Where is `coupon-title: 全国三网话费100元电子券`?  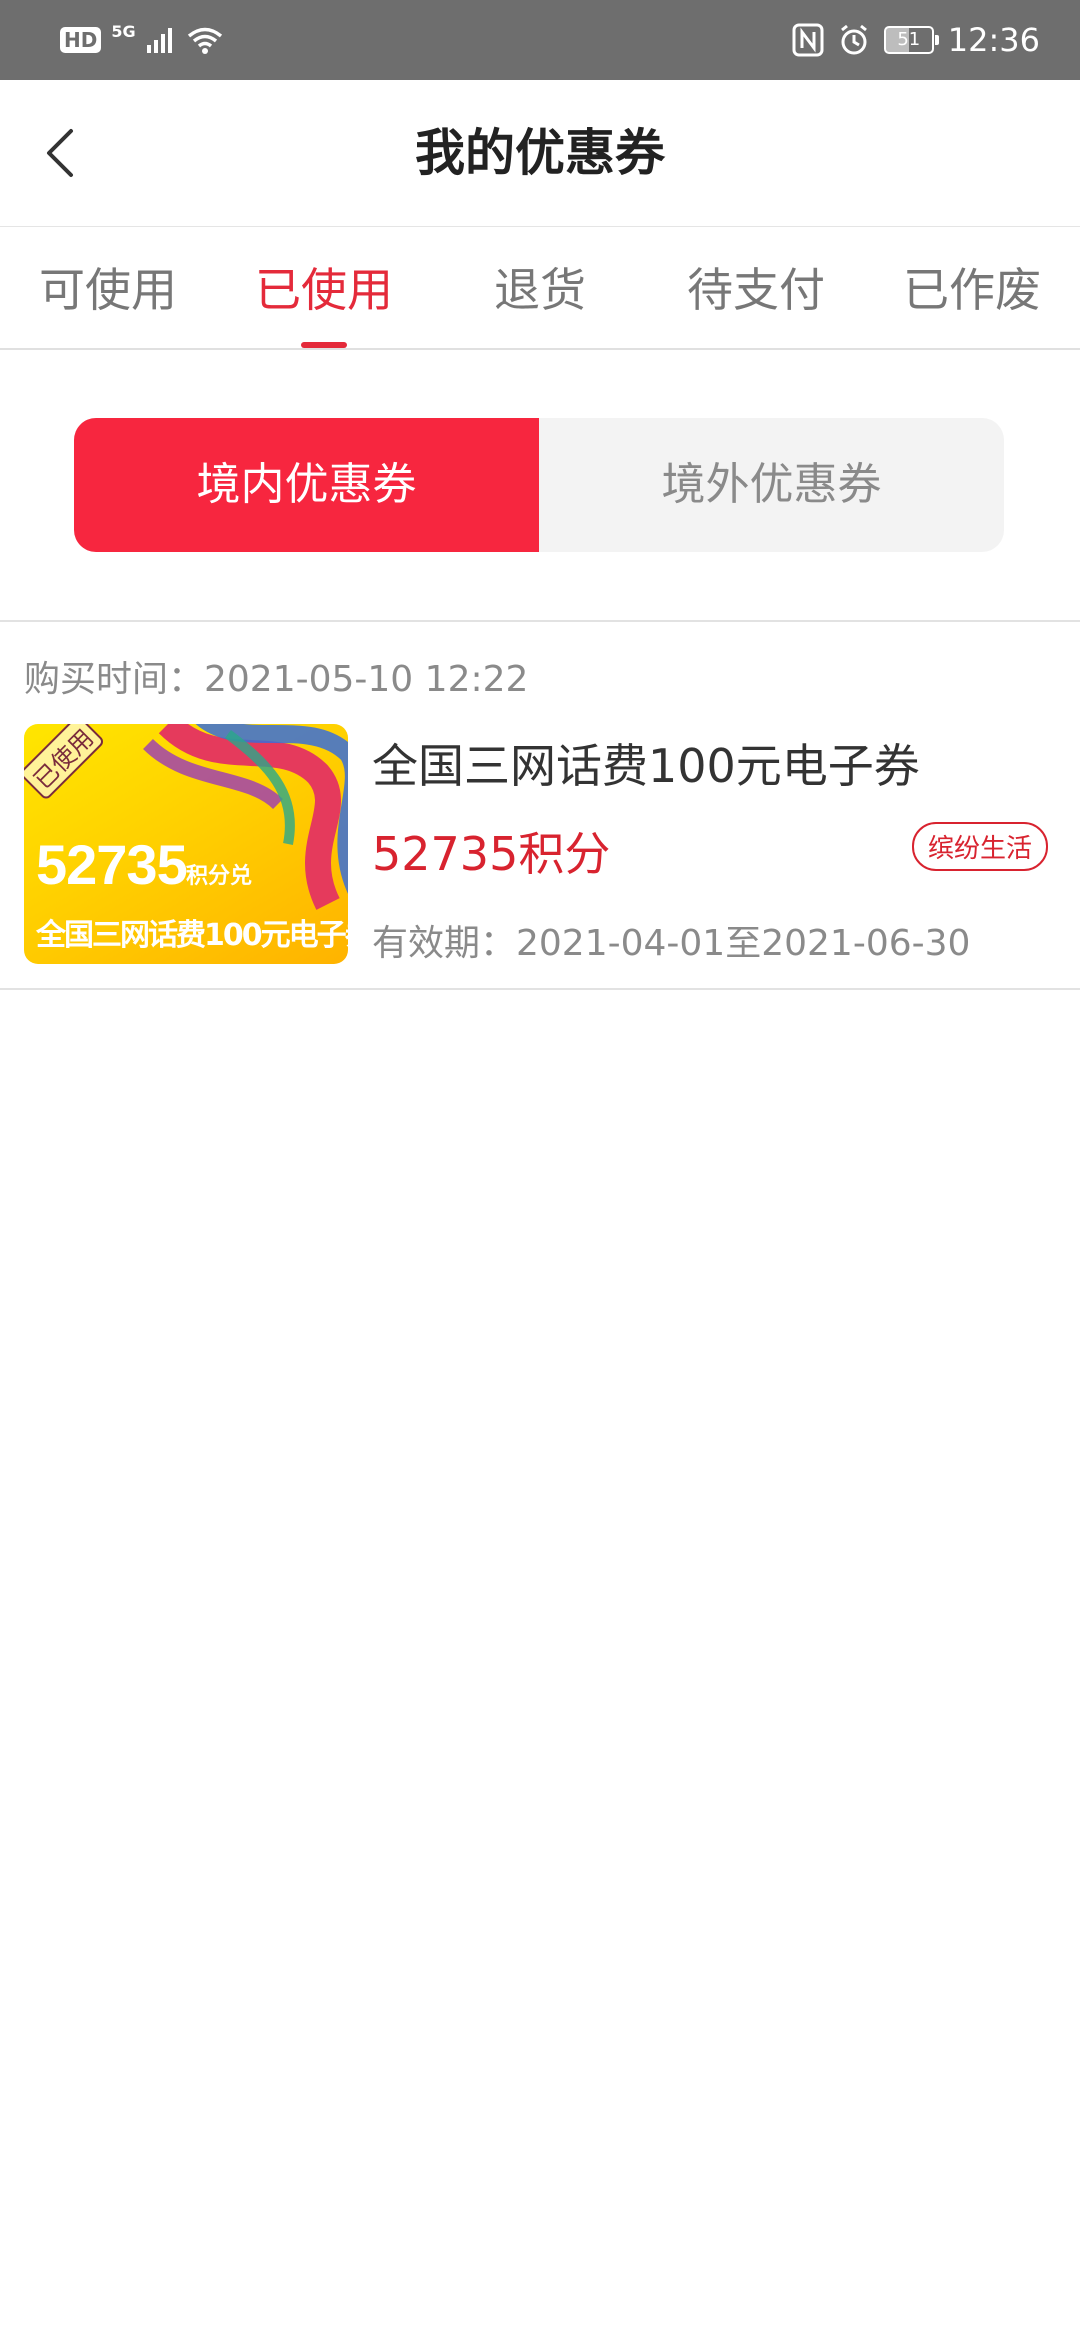 coupon-title: 全国三网话费100元电子券 is located at coordinates (646, 763).